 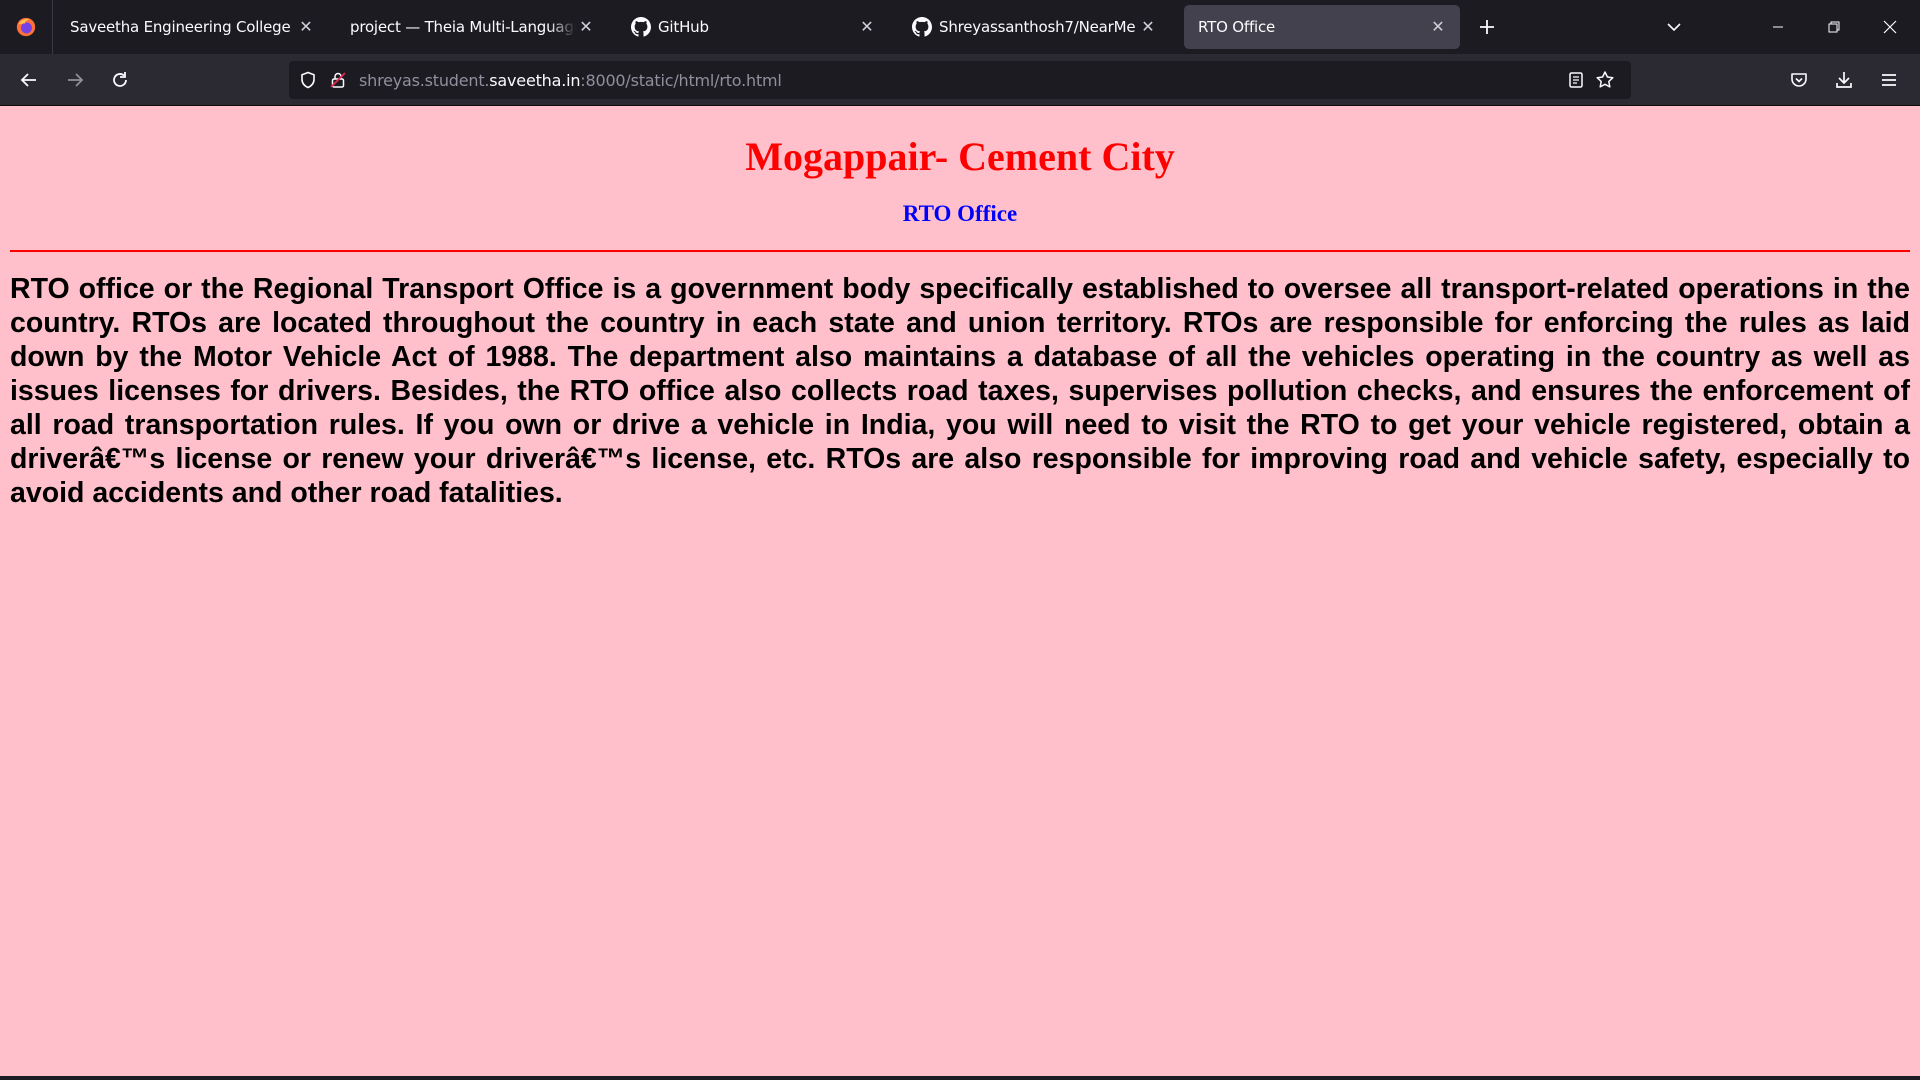 I want to click on new-tab-button, so click(x=1487, y=27).